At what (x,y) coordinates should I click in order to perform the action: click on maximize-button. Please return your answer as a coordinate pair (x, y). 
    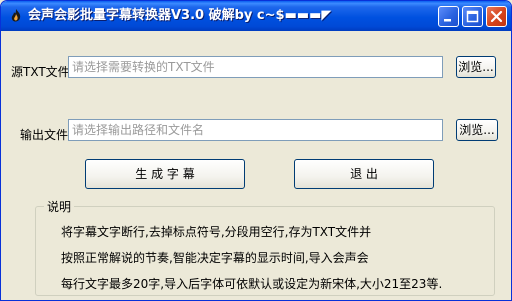
    Looking at the image, I should click on (472, 16).